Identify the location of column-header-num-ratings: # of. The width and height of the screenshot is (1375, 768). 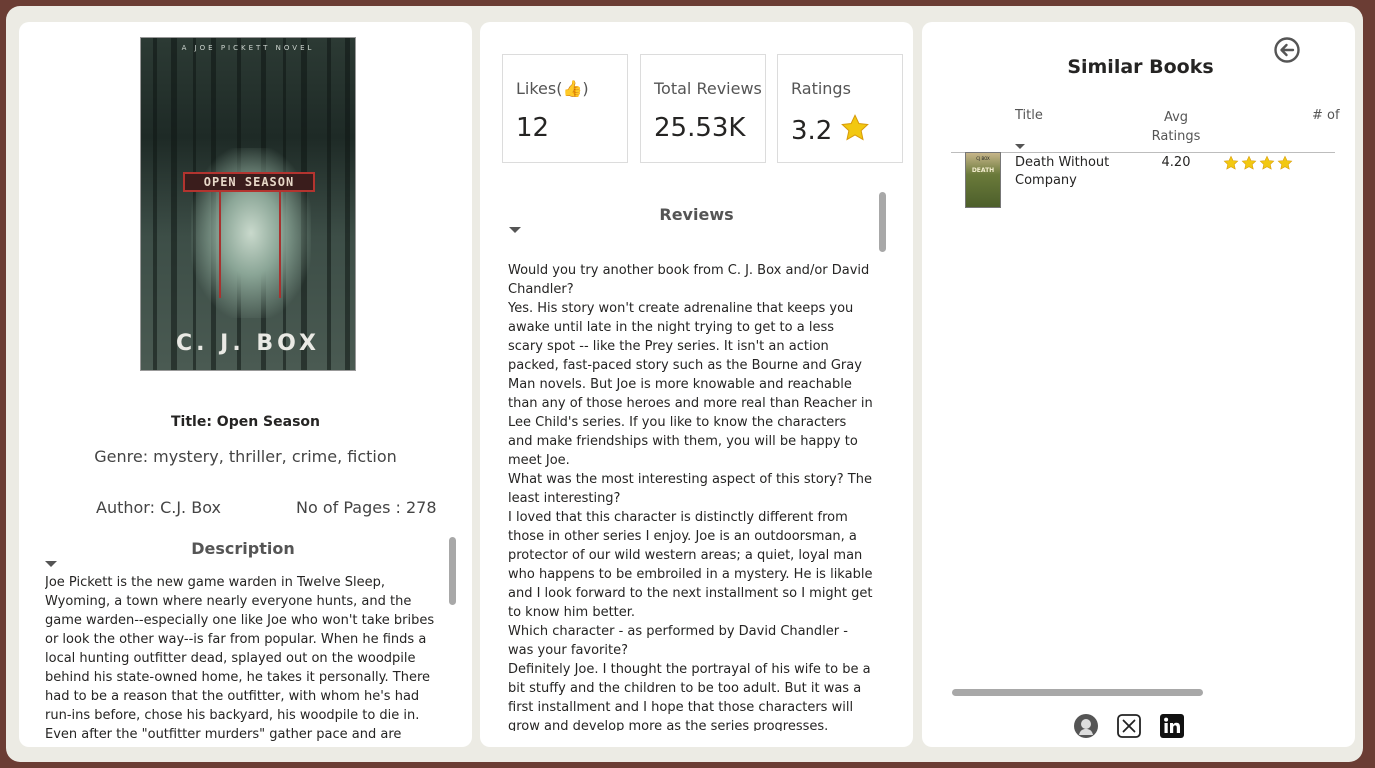
(1326, 115).